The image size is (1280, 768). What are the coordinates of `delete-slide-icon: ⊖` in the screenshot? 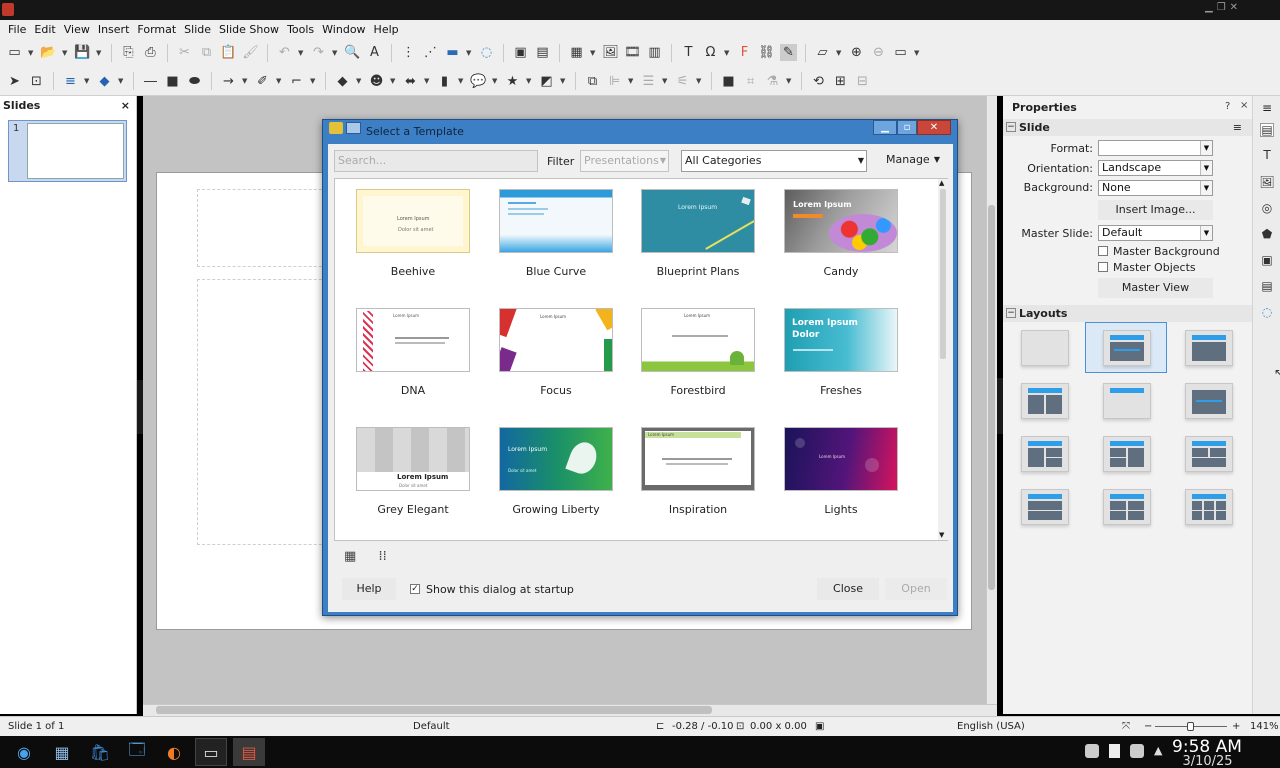 It's located at (878, 52).